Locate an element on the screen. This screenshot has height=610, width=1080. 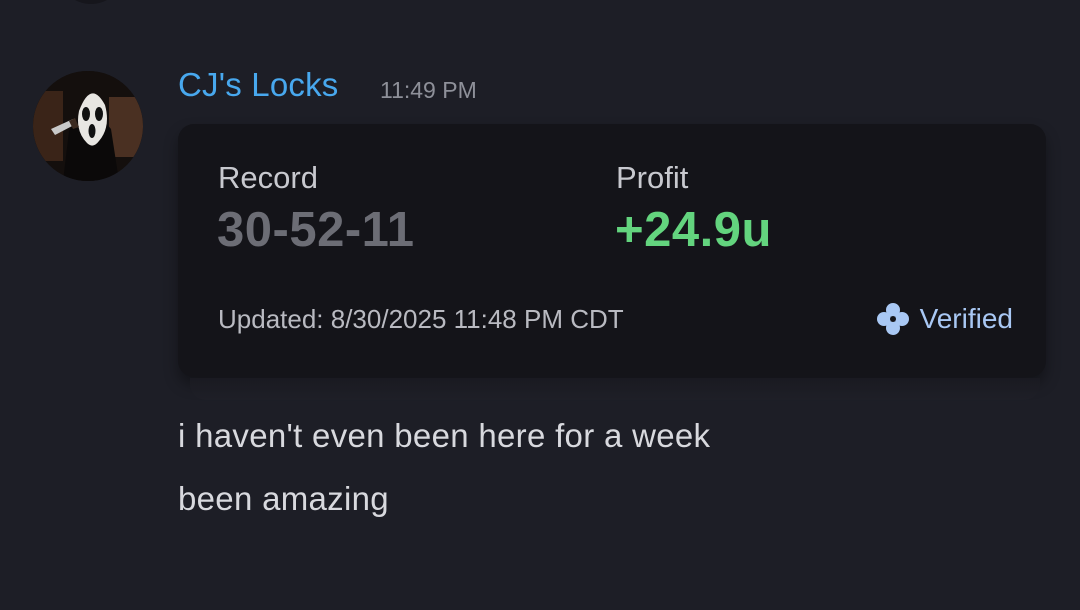
author-avatar is located at coordinates (88, 126).